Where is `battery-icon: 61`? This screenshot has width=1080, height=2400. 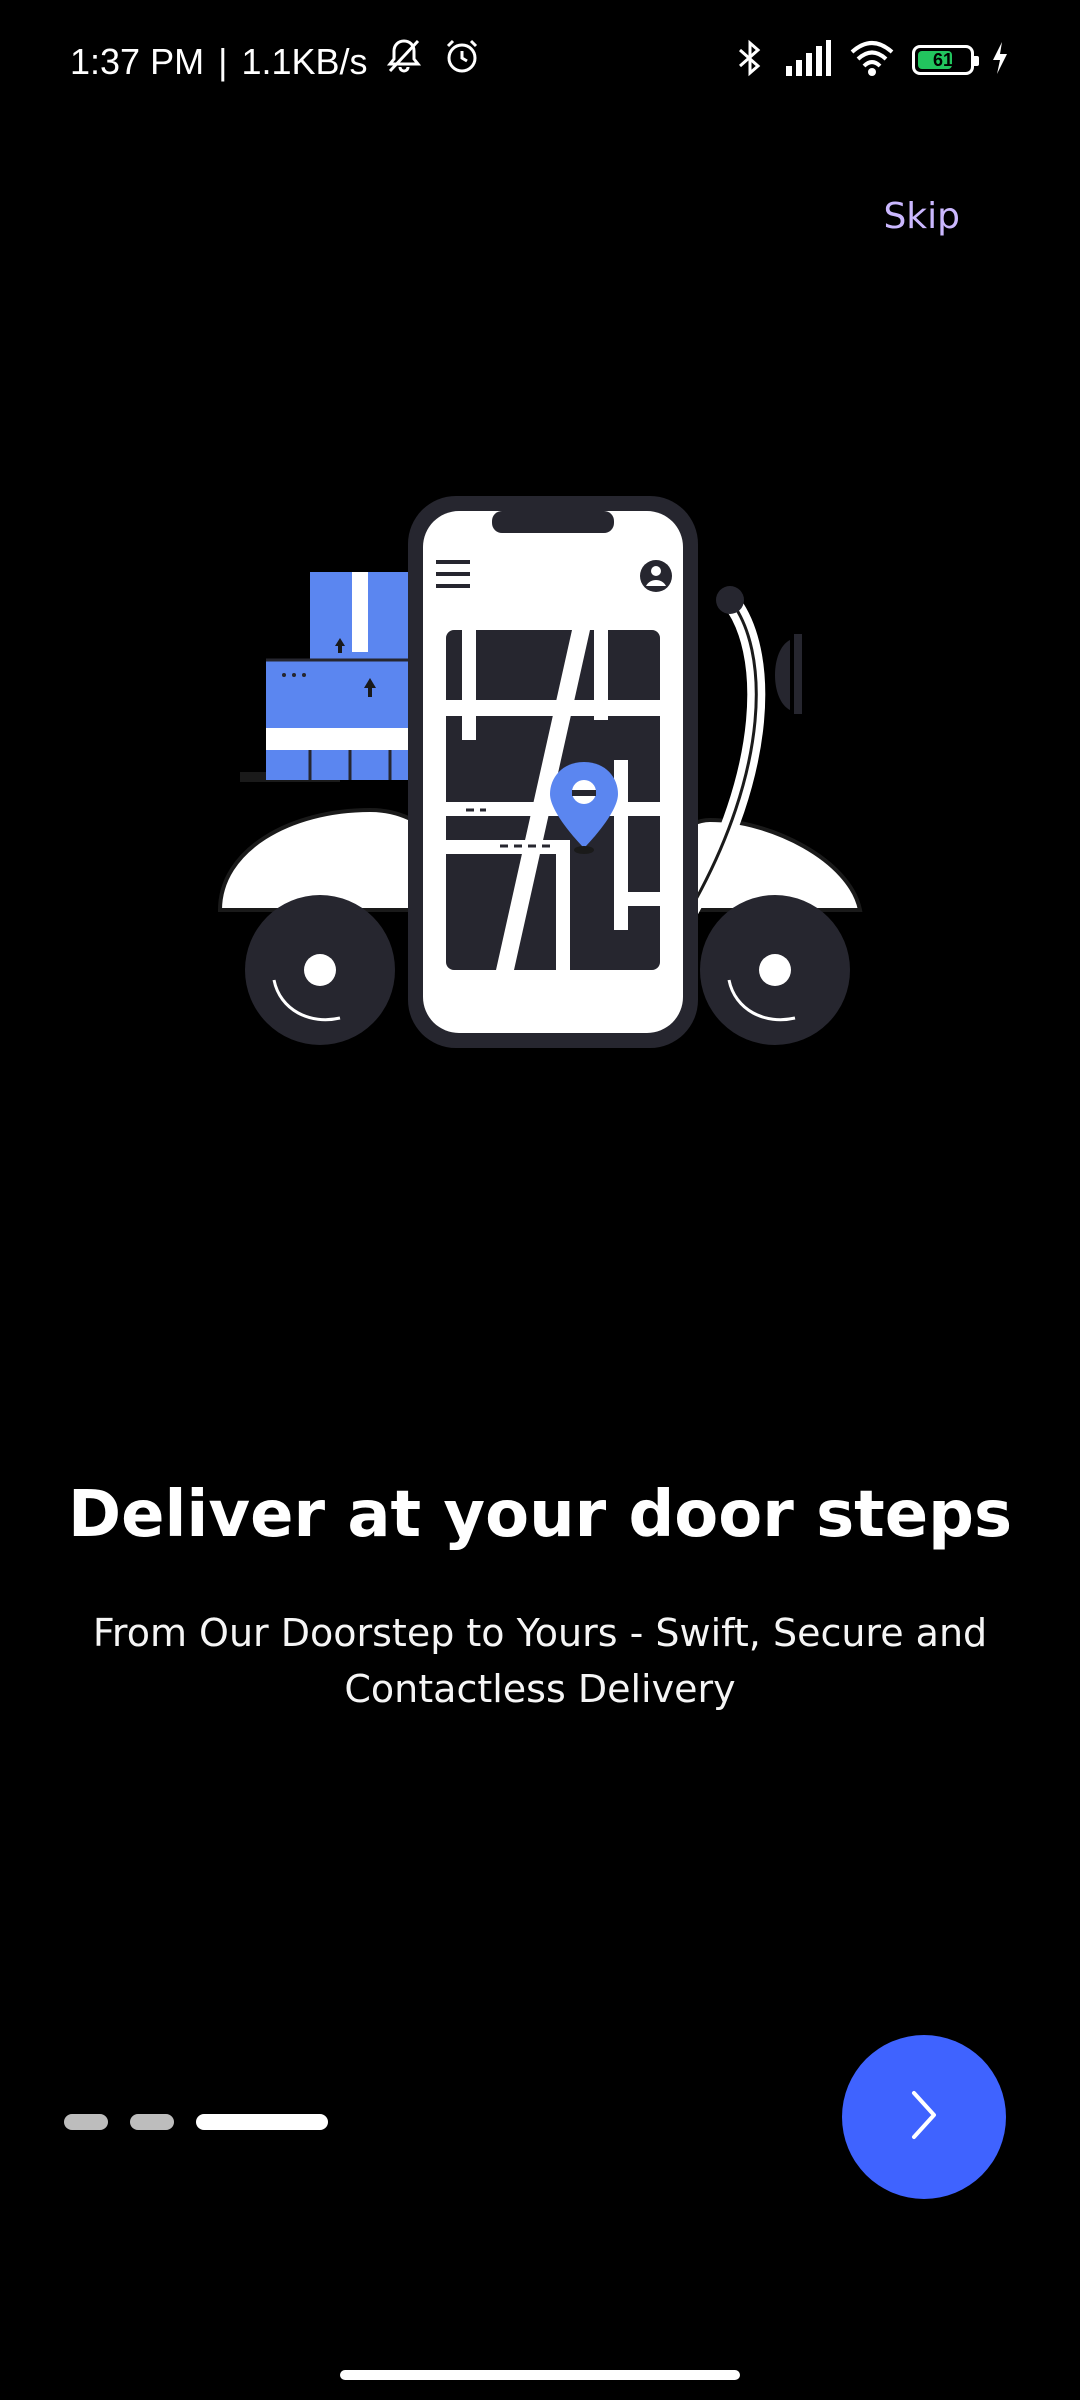
battery-icon: 61 is located at coordinates (945, 60).